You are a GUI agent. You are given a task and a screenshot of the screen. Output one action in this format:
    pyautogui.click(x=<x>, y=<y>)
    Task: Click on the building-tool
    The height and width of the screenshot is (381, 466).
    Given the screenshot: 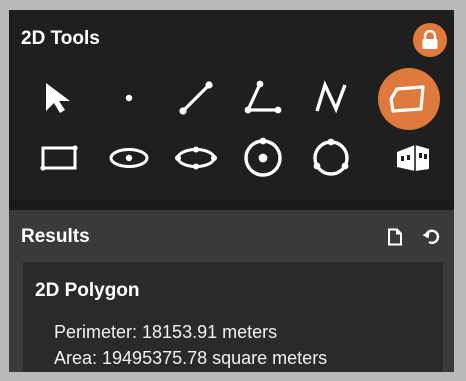 What is the action you would take?
    pyautogui.click(x=413, y=158)
    